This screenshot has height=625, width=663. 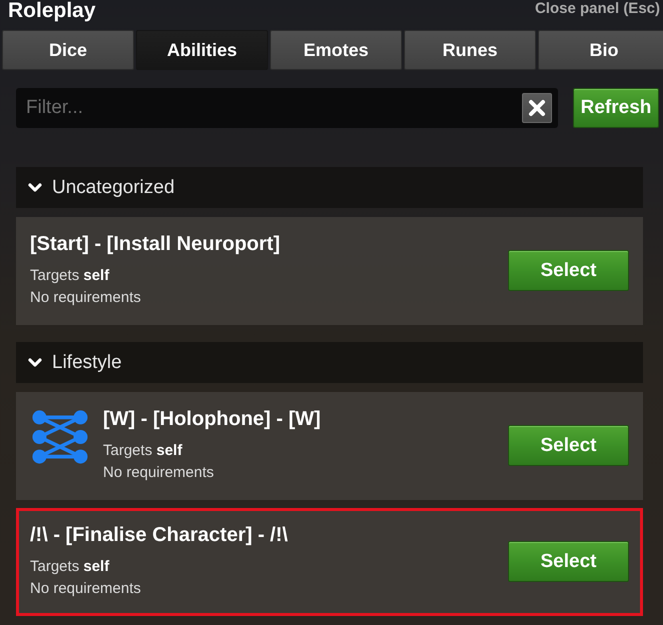 What do you see at coordinates (202, 50) in the screenshot?
I see `tab: Abilities` at bounding box center [202, 50].